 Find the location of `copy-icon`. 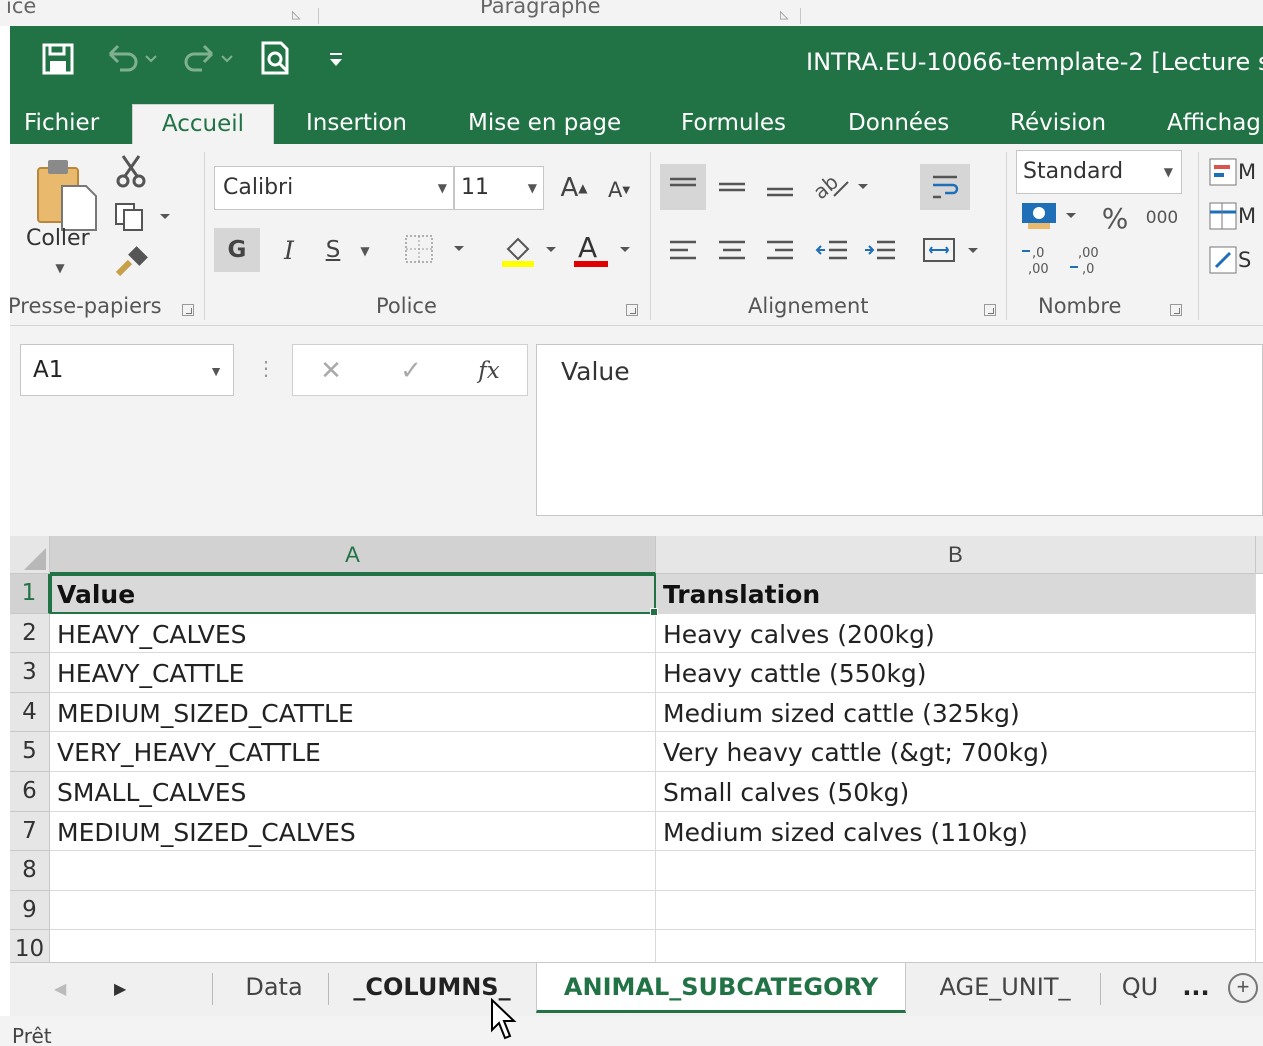

copy-icon is located at coordinates (142, 216).